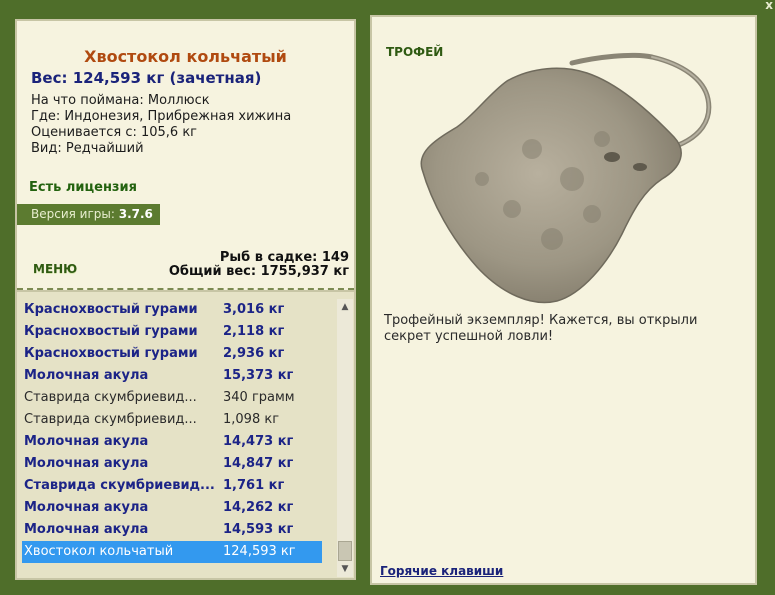 This screenshot has height=595, width=775. I want to click on keepnet-summary: Рыб в садке: 149 Общий вес: 1755,937 кг, so click(259, 265).